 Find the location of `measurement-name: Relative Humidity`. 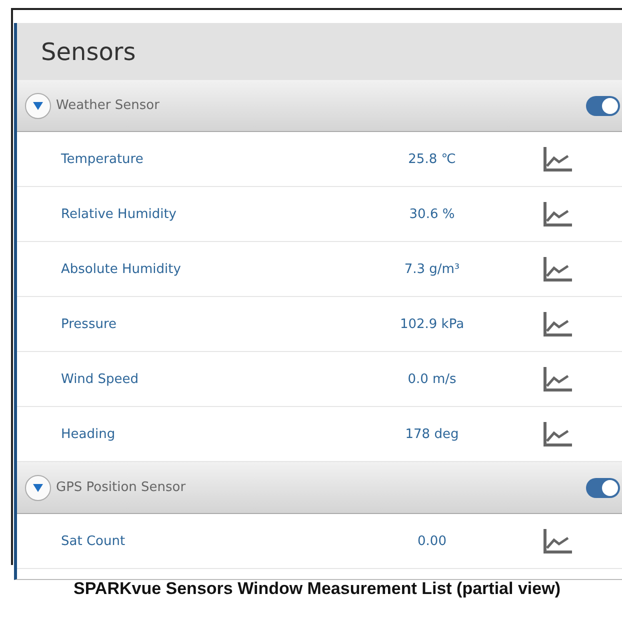

measurement-name: Relative Humidity is located at coordinates (119, 214).